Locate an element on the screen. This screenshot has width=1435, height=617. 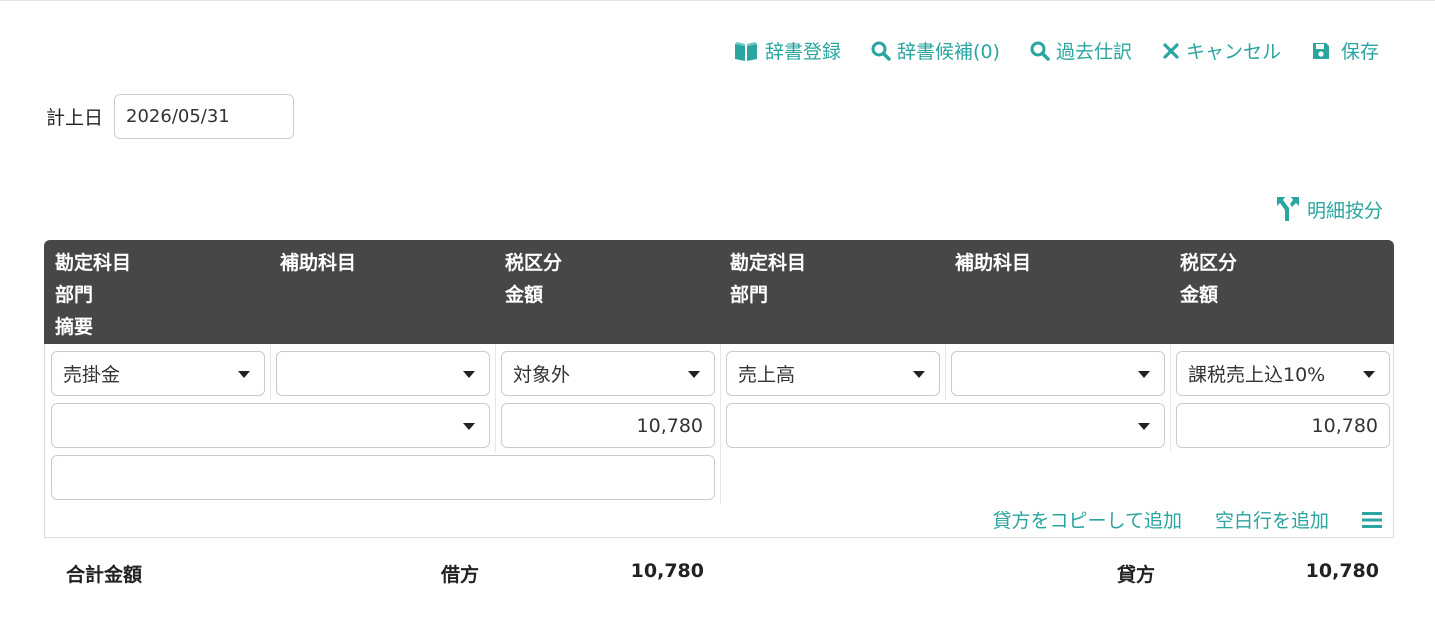
totals-credit-label: 貸方 is located at coordinates (1136, 575).